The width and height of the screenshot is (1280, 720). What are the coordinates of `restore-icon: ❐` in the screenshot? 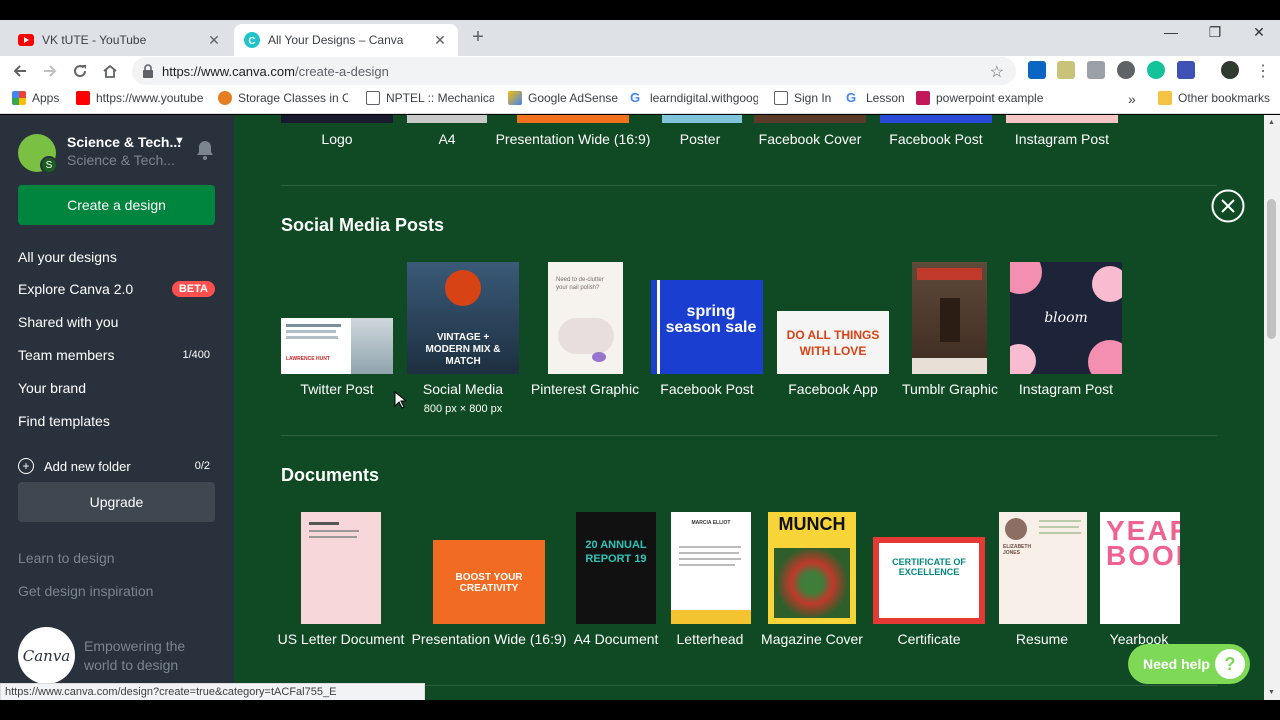 It's located at (1215, 32).